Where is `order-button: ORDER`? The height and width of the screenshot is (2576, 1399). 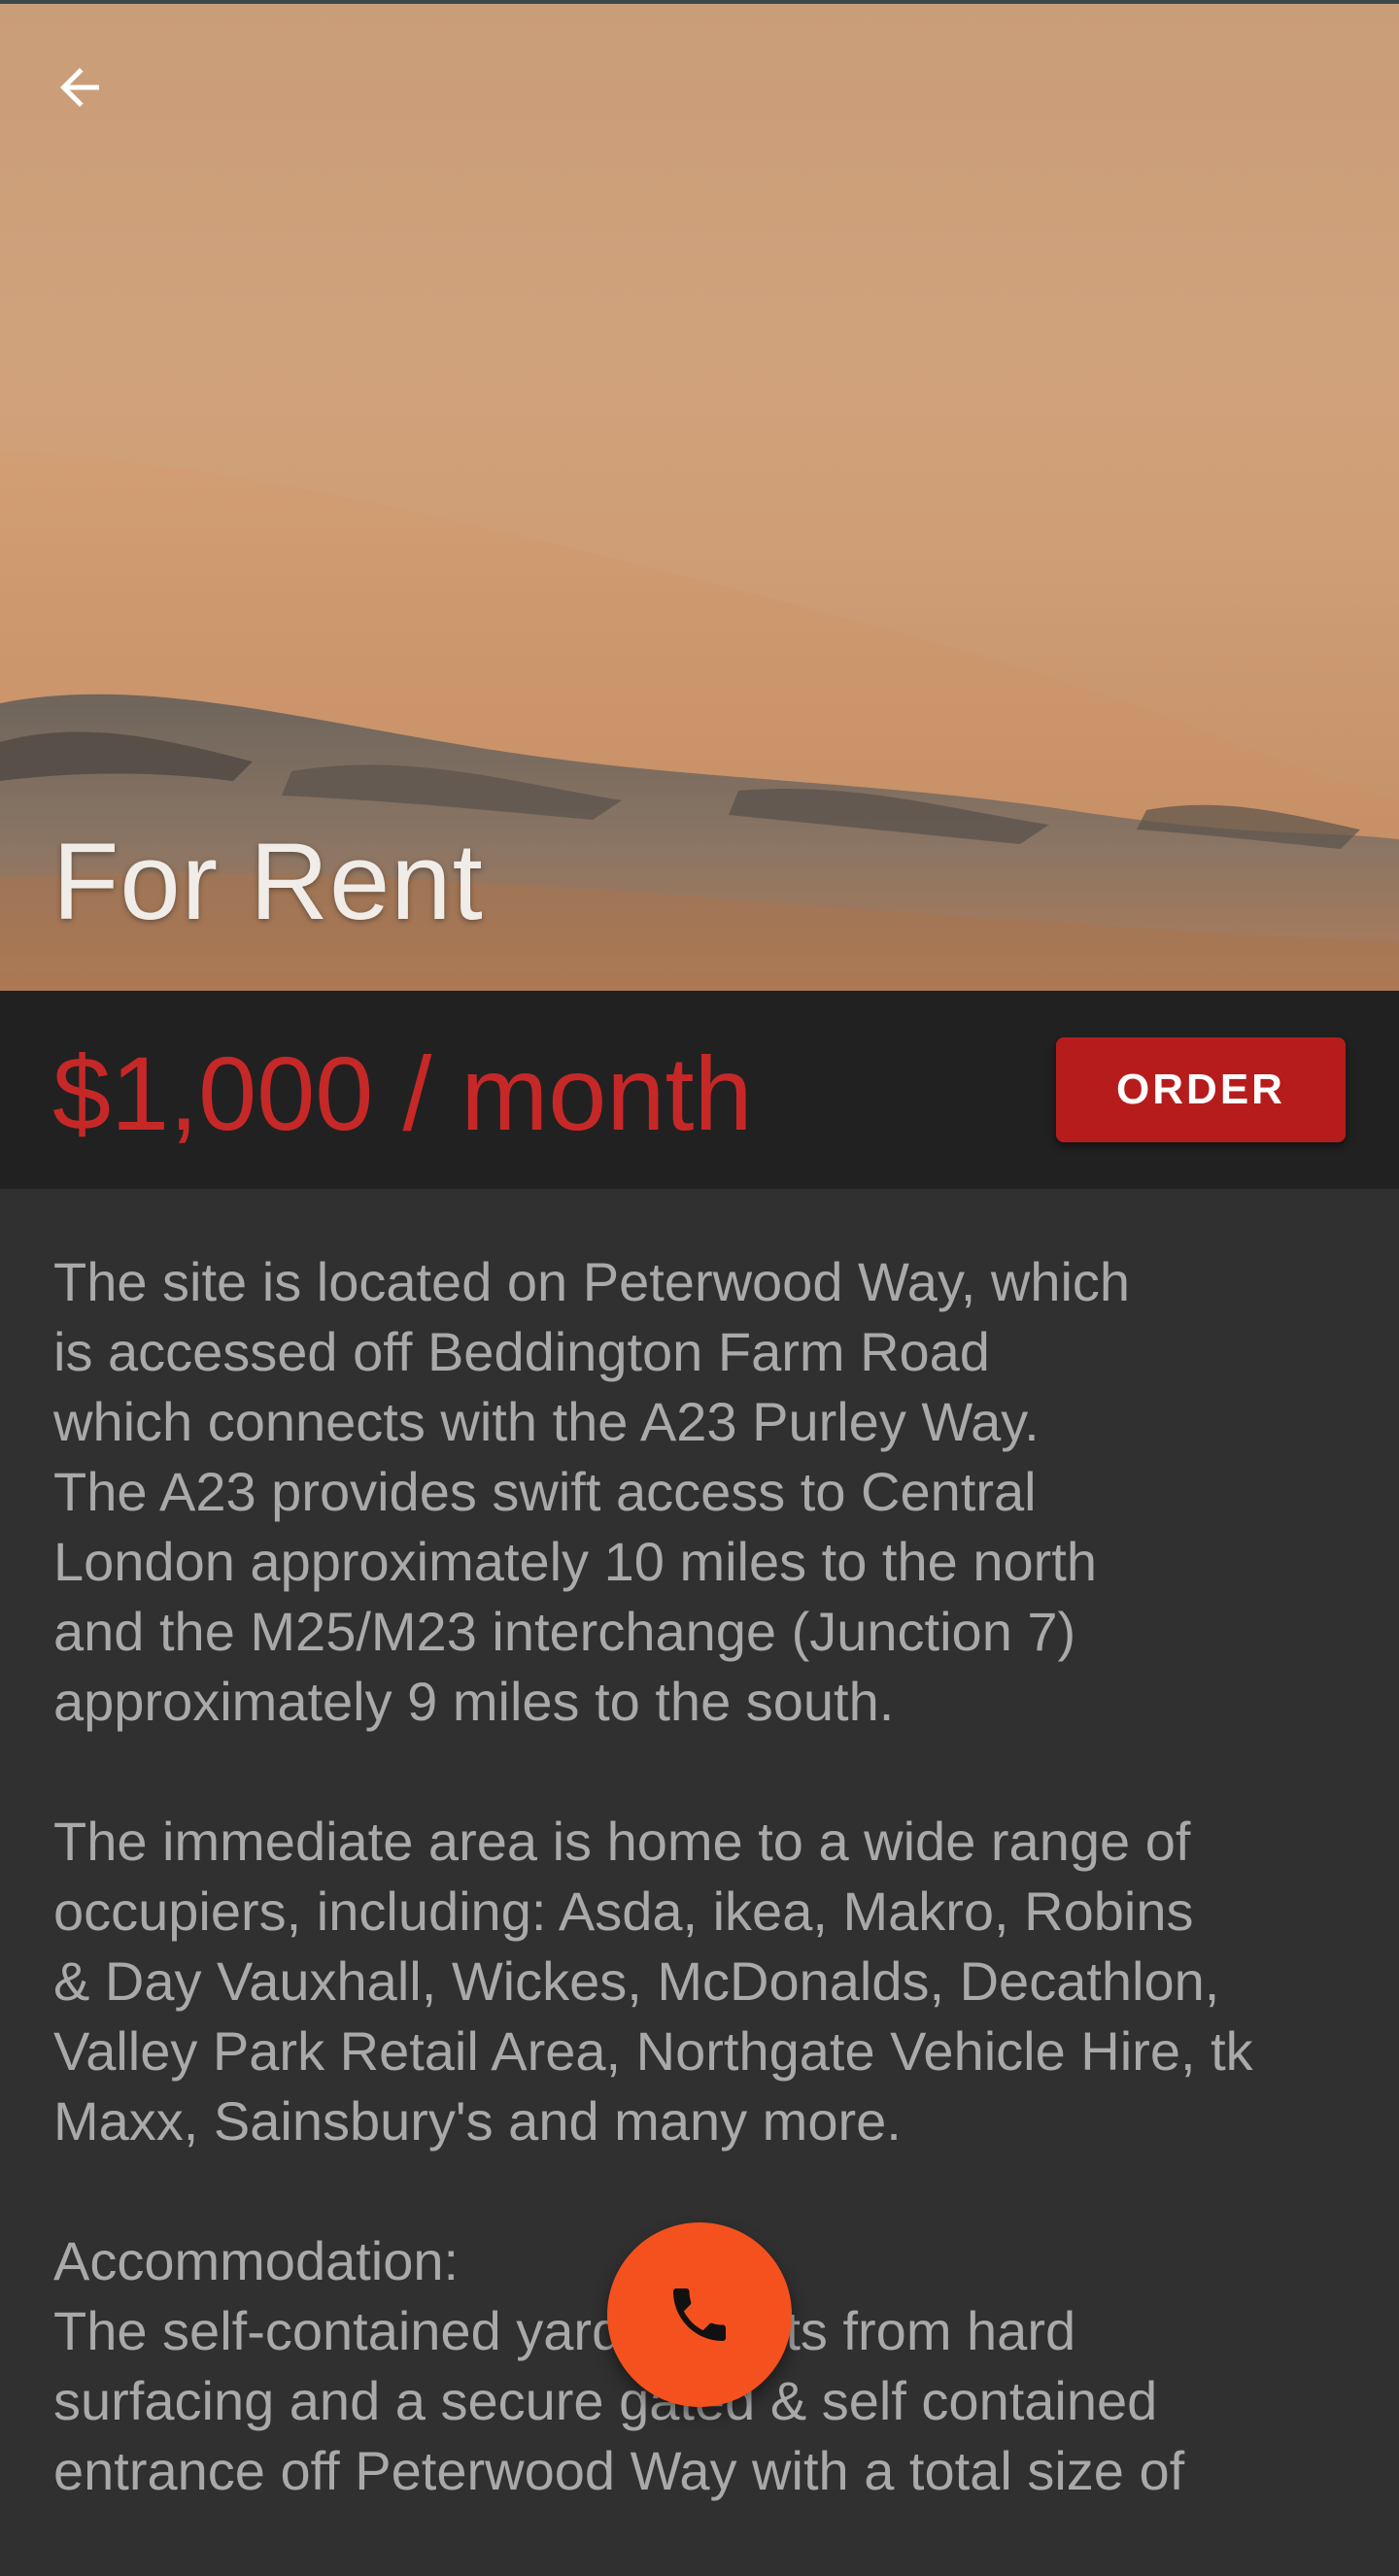 order-button: ORDER is located at coordinates (1201, 1089).